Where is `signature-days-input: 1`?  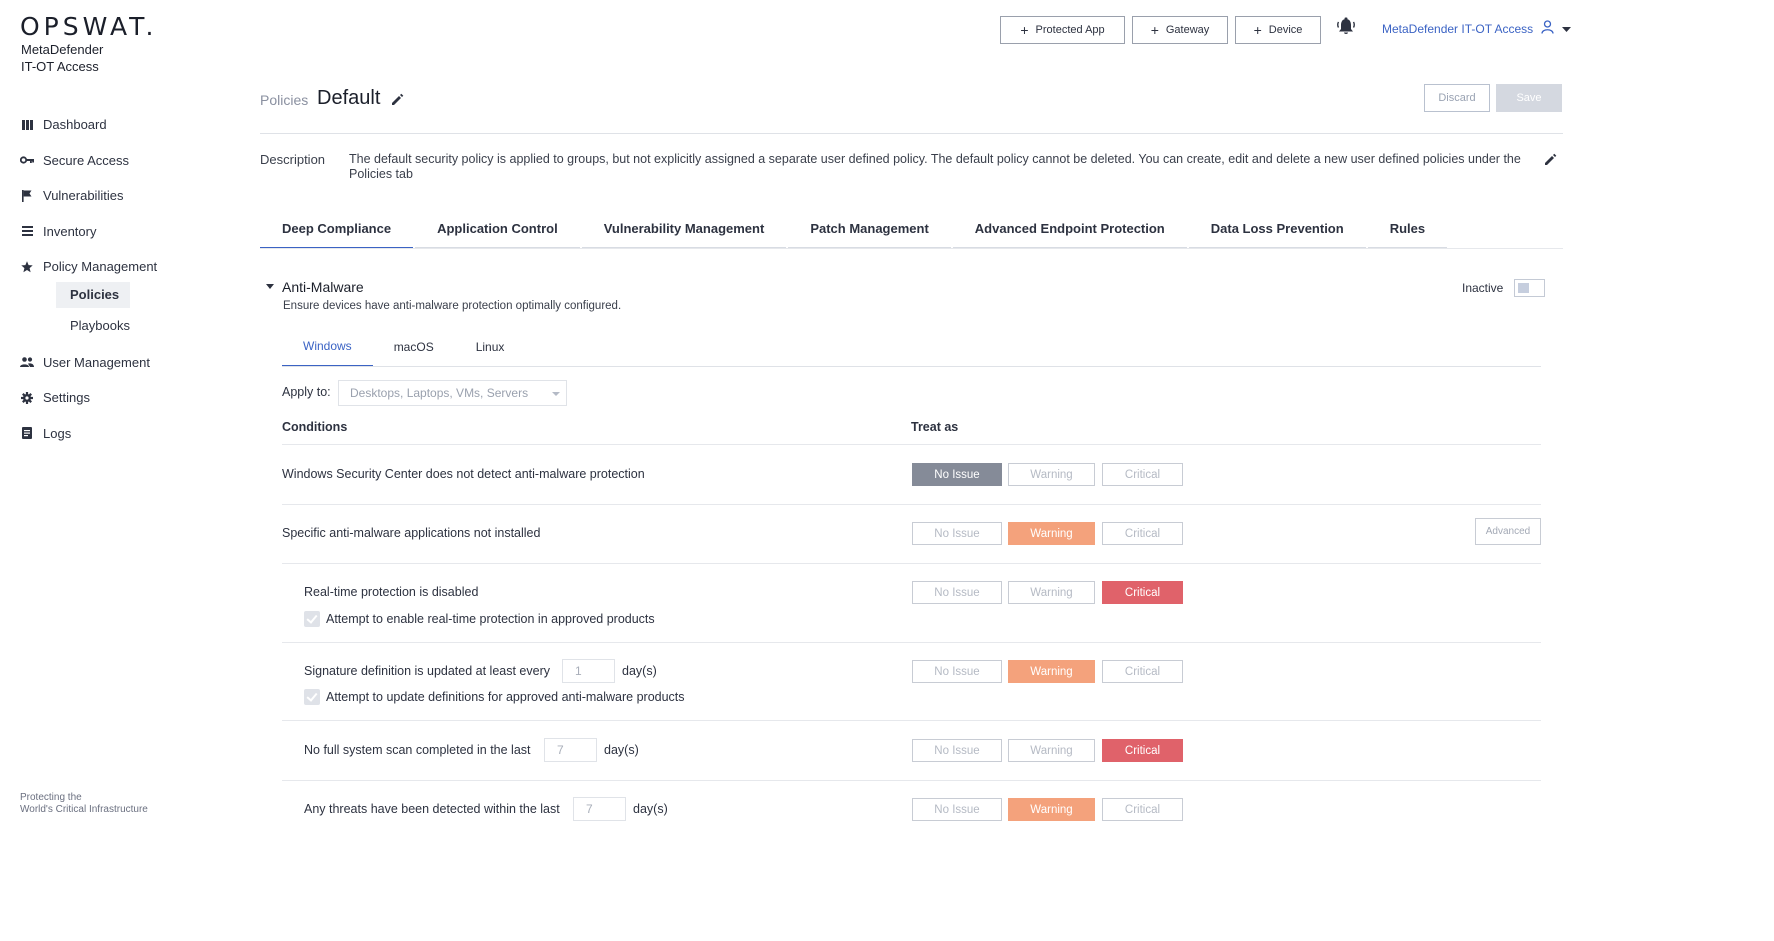
signature-days-input: 1 is located at coordinates (588, 671).